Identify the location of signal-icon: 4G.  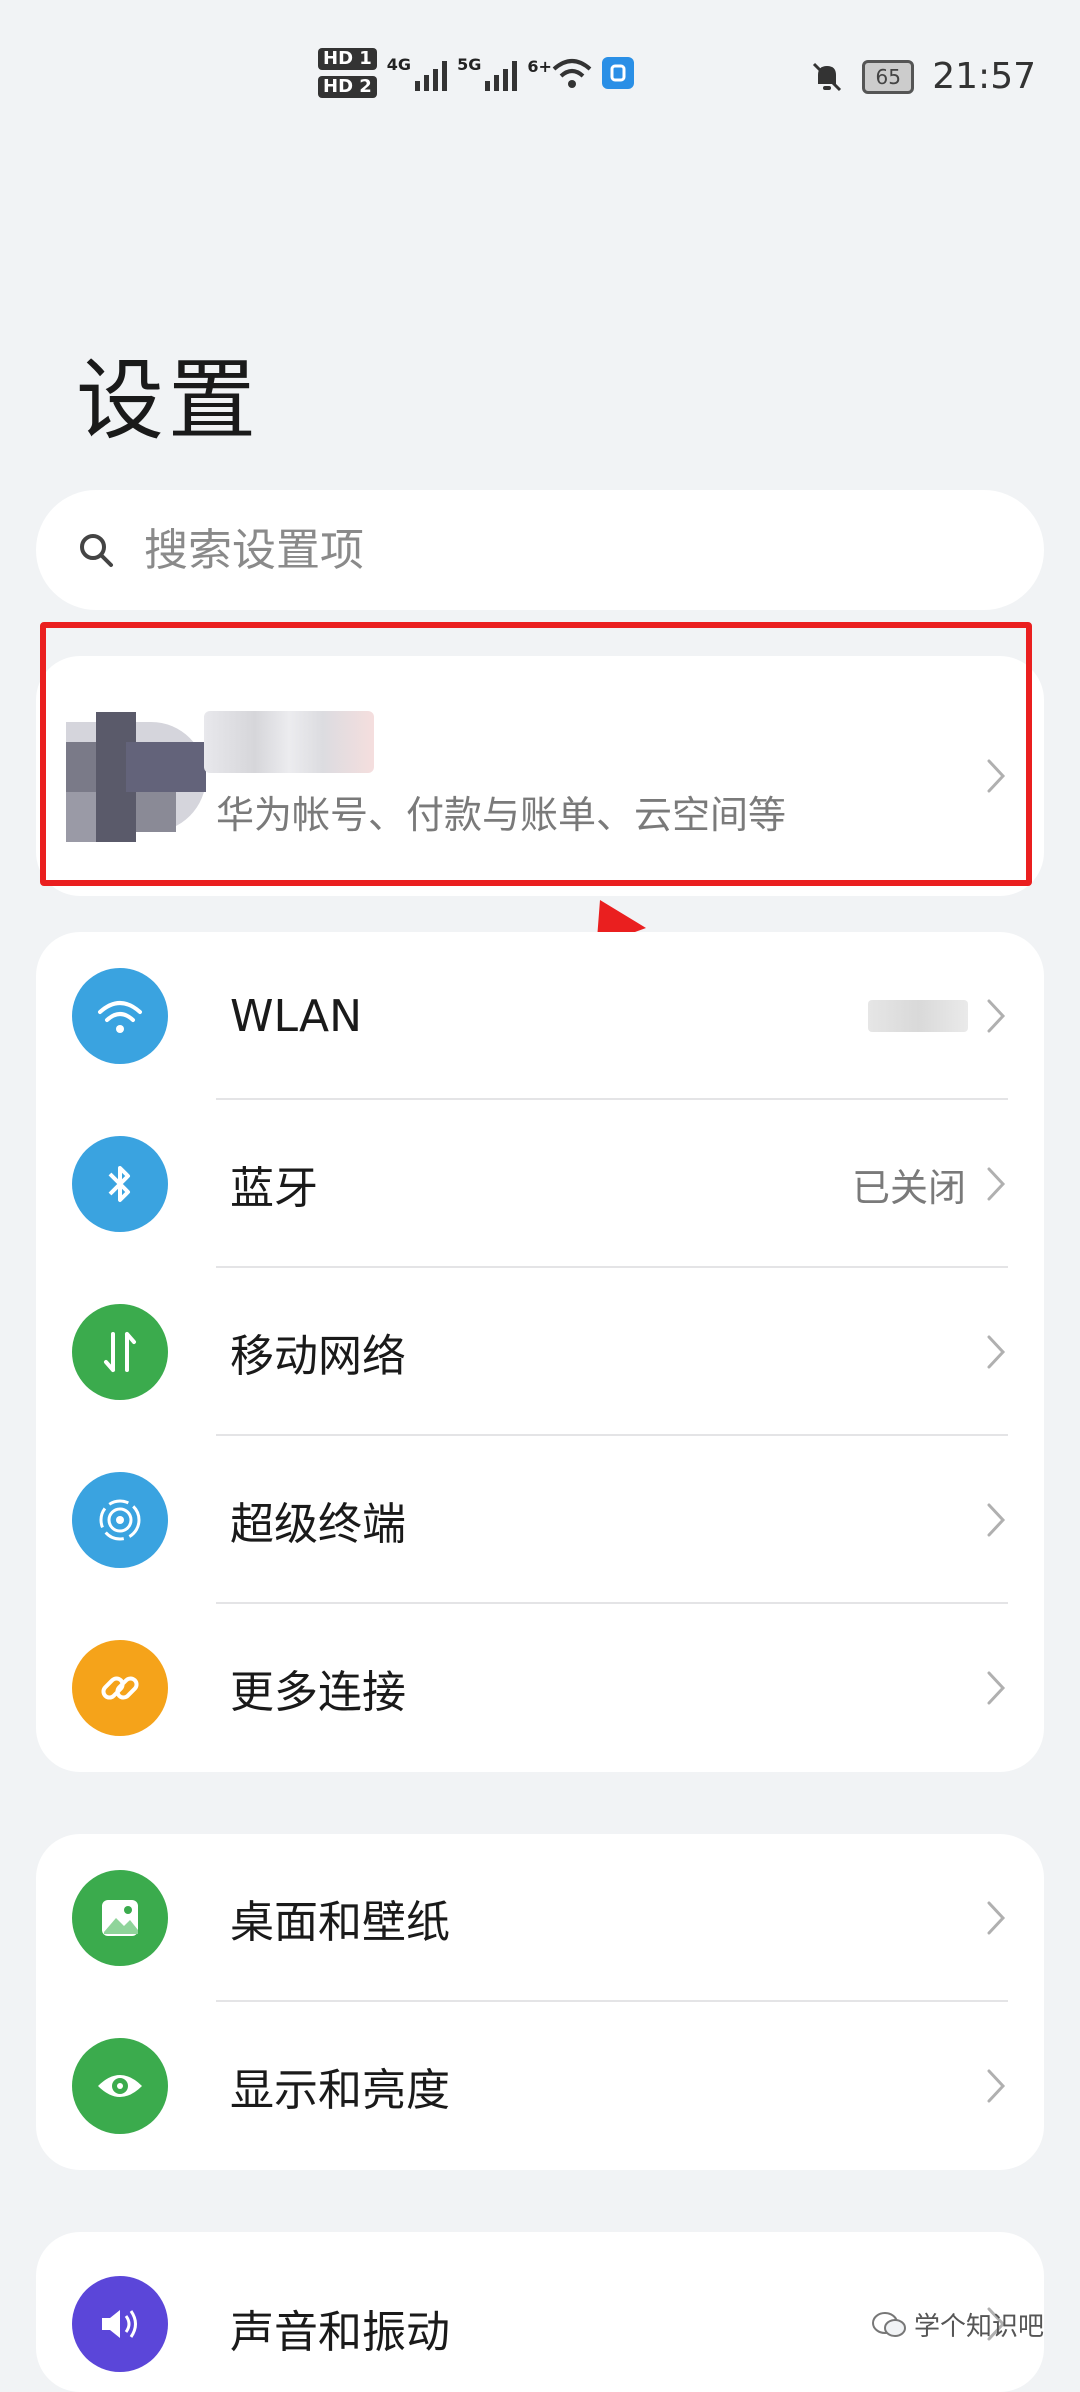
(417, 73).